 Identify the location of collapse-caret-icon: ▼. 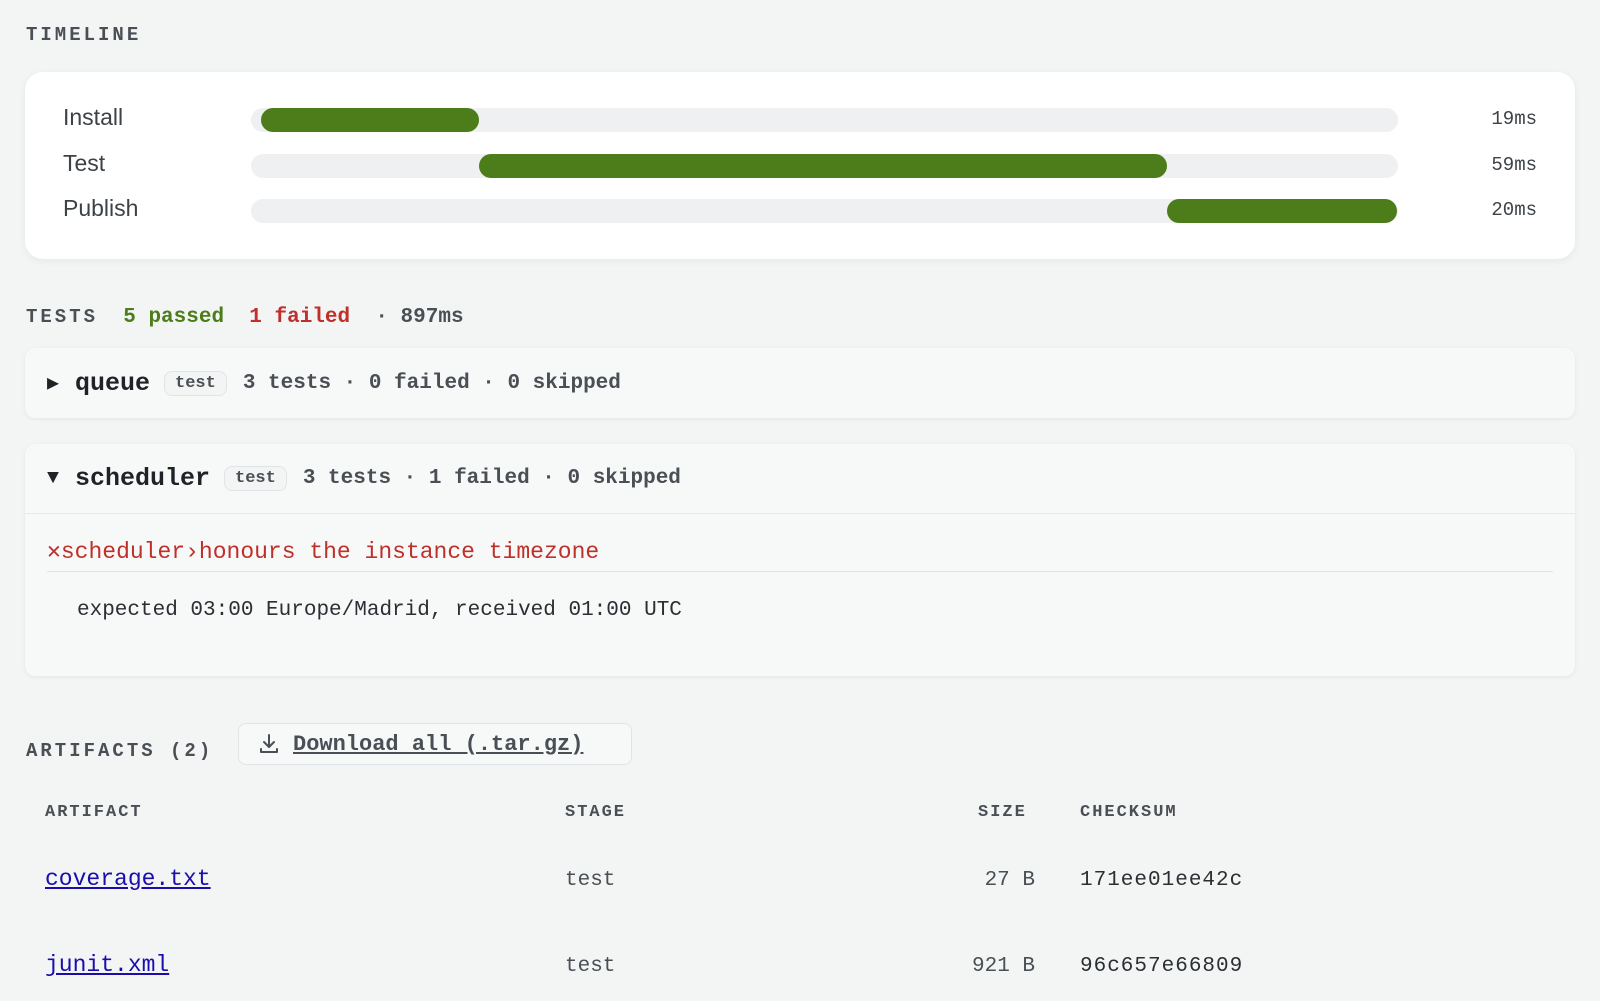
(61, 478).